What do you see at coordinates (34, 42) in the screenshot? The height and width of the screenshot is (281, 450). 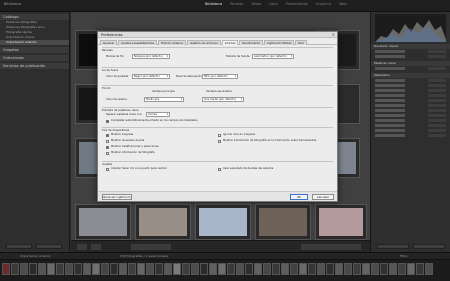 I see `catalog-item-last-import: Importación anterior` at bounding box center [34, 42].